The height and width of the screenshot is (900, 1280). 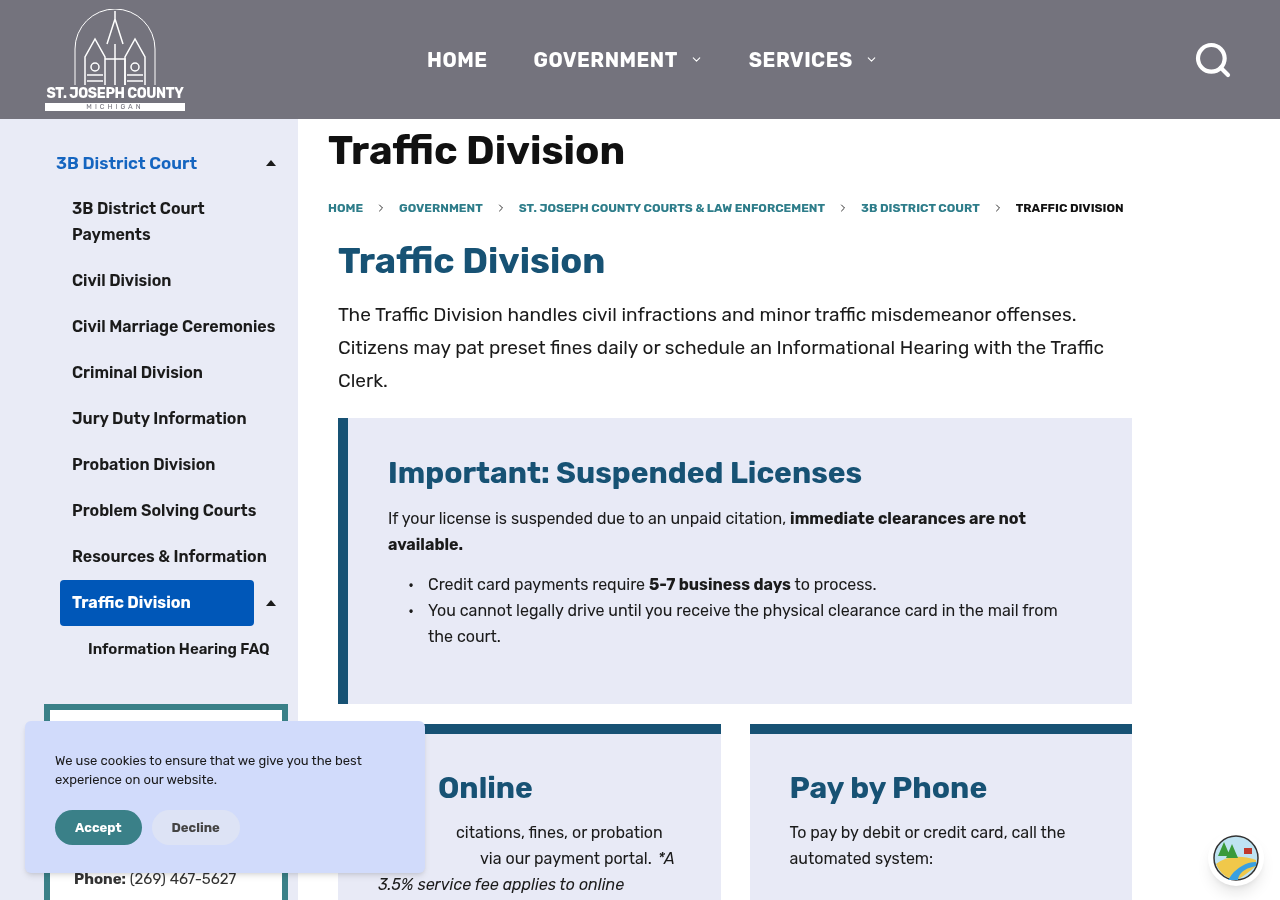 What do you see at coordinates (672, 208) in the screenshot?
I see `breadcrumb-link: ST. JOSEPH COUNTY COURTS & LAW ENFORCEMENT` at bounding box center [672, 208].